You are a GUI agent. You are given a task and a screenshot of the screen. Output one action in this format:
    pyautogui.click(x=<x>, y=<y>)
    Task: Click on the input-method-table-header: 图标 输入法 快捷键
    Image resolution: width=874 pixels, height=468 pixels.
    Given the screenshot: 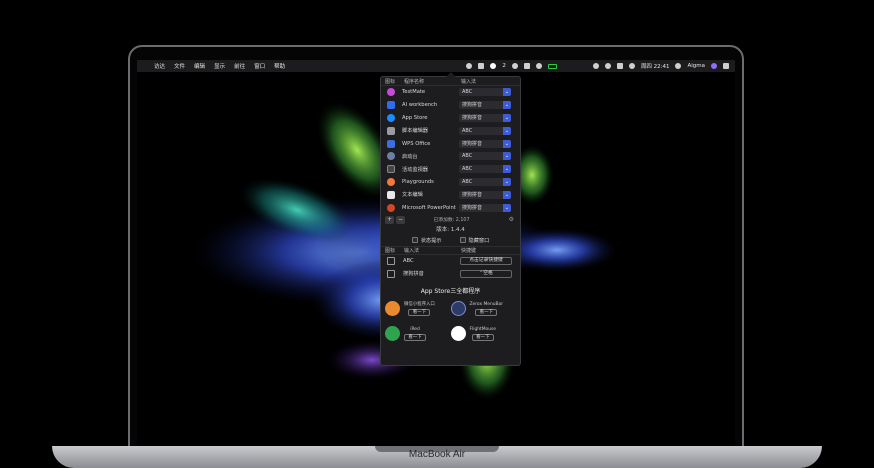 What is the action you would take?
    pyautogui.click(x=450, y=250)
    